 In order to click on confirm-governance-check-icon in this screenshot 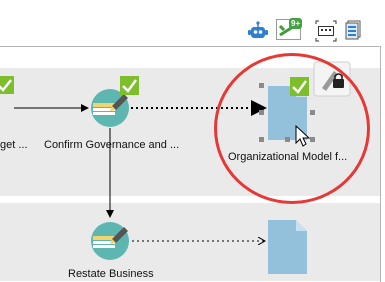, I will do `click(129, 85)`.